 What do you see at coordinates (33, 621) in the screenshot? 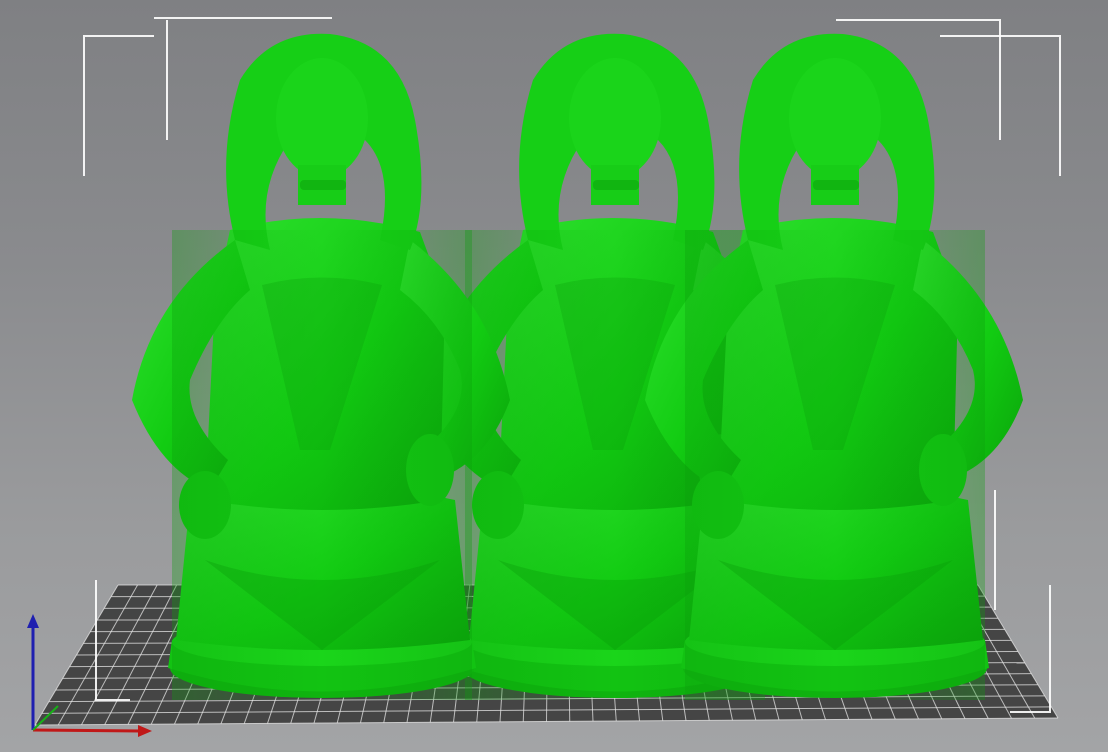
I see `z-axis-arrow-icon` at bounding box center [33, 621].